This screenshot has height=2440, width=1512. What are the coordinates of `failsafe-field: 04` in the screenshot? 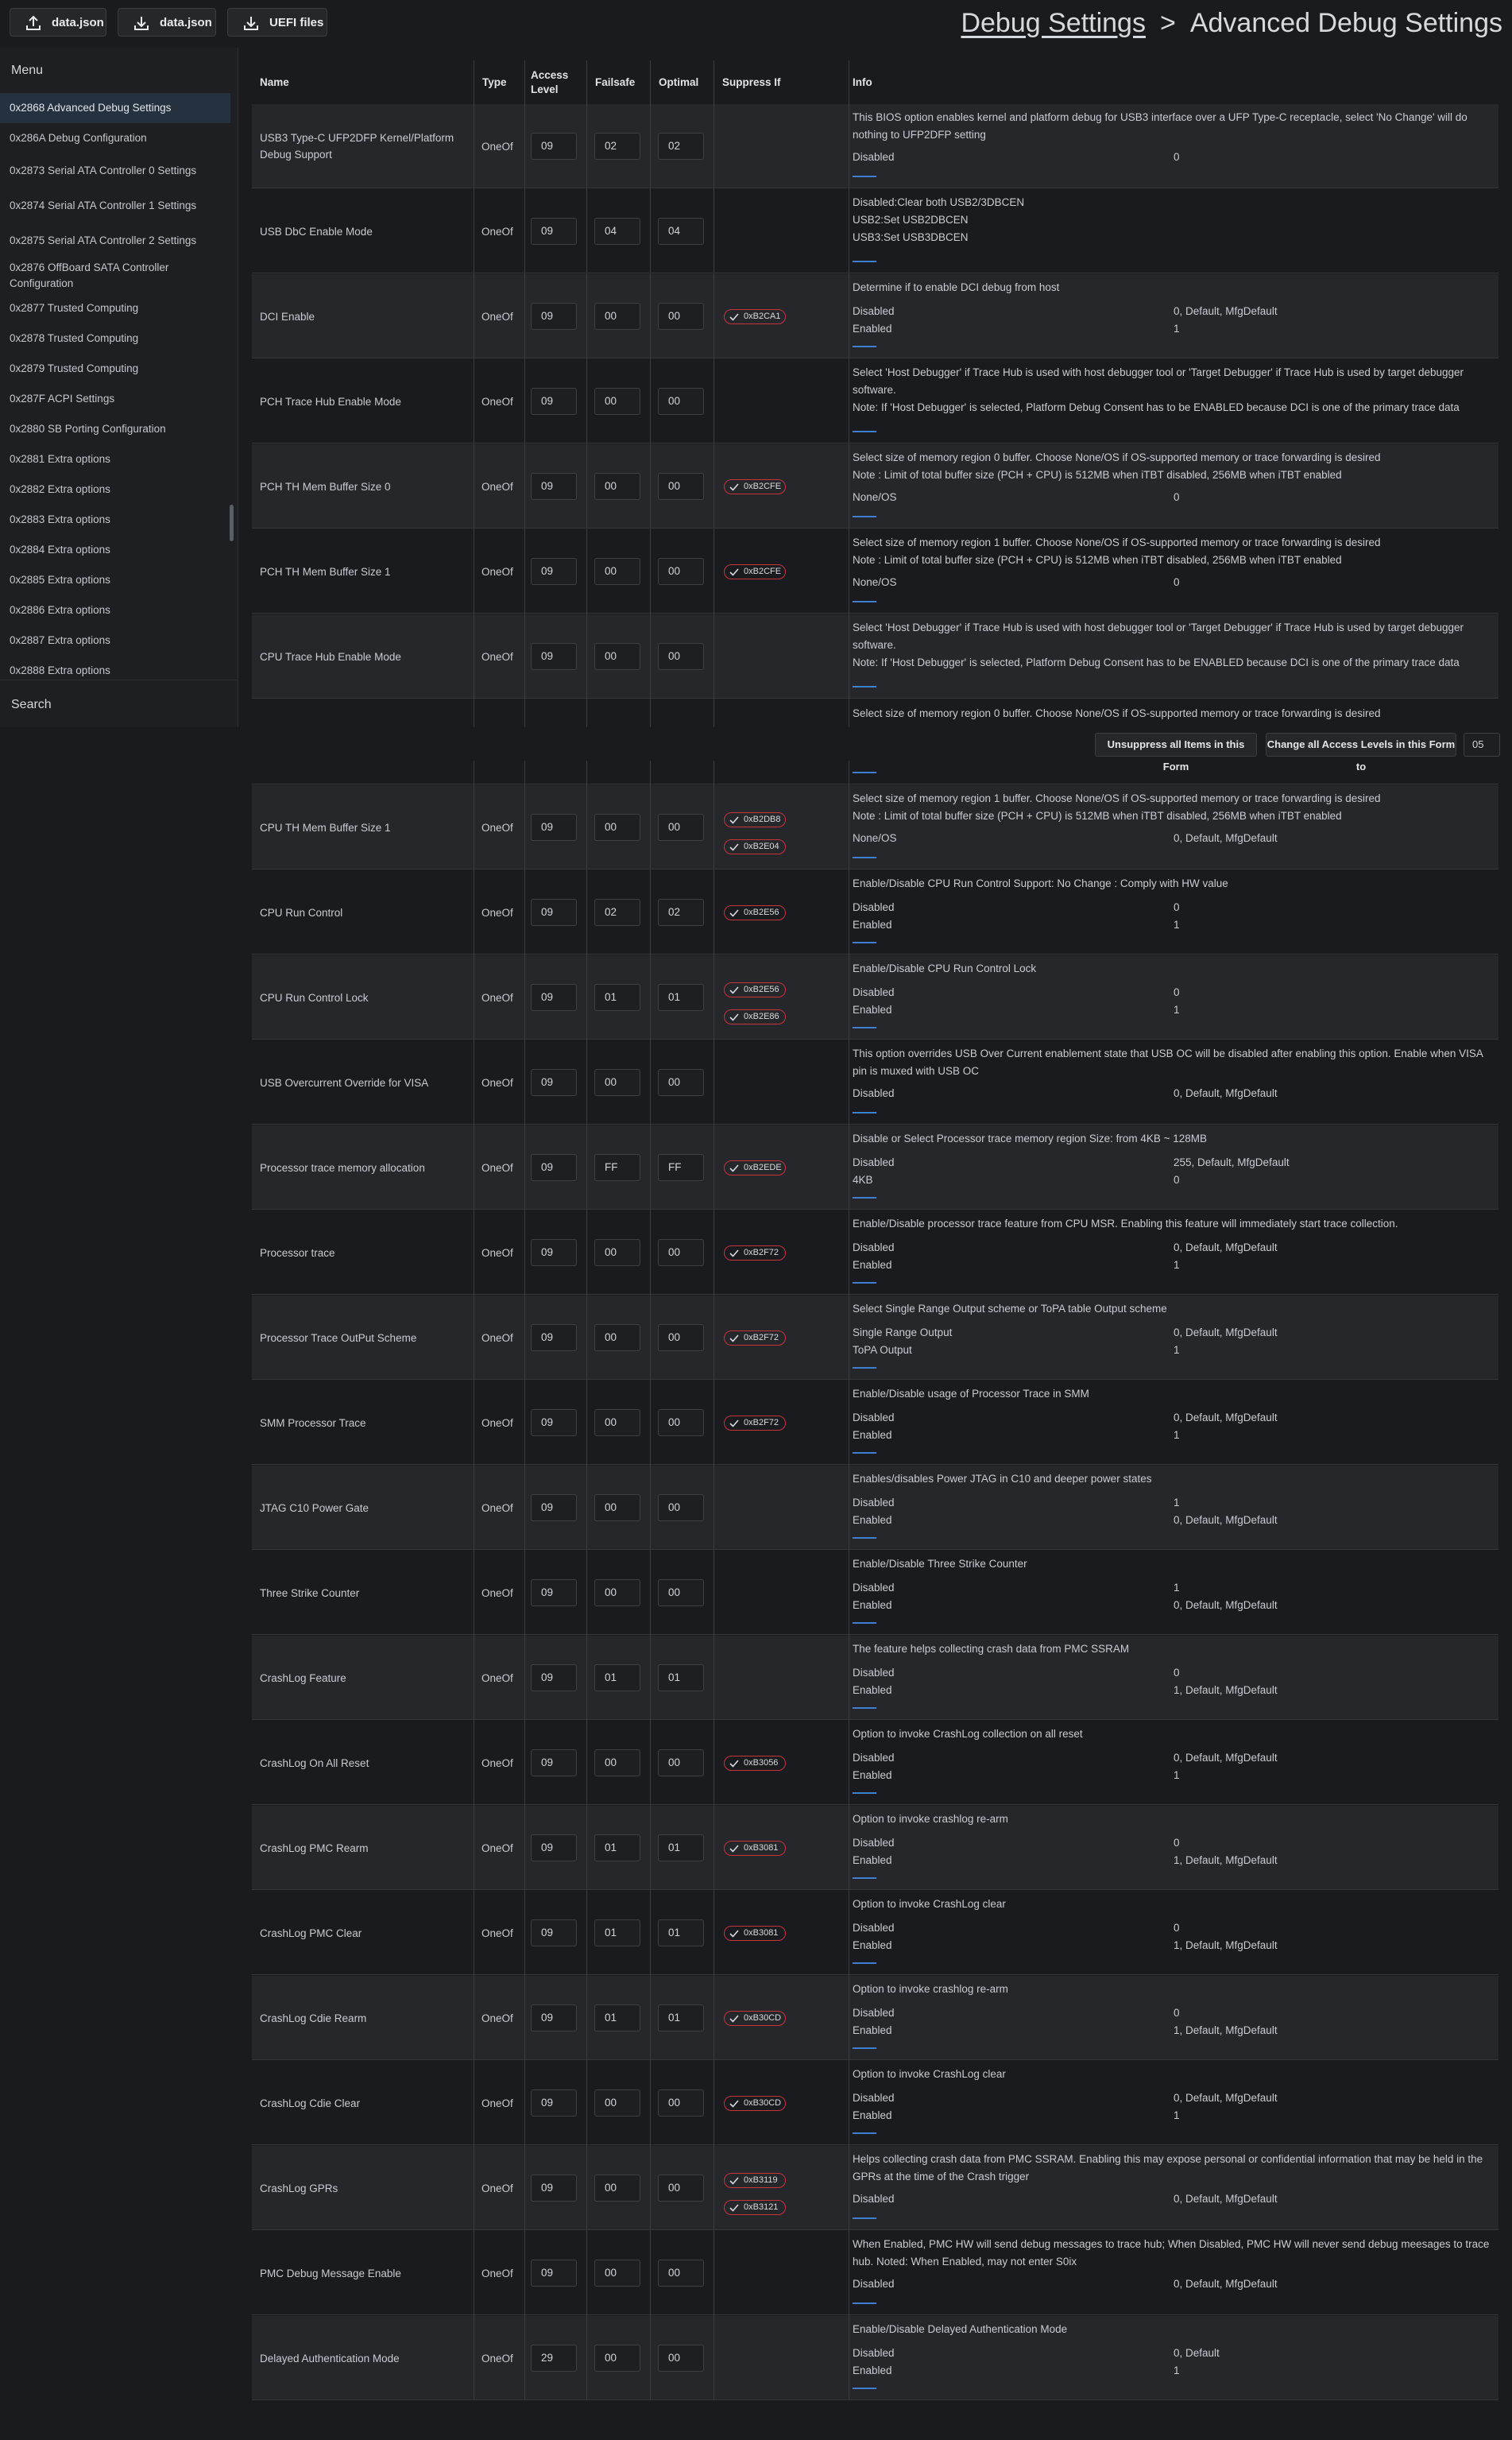 It's located at (617, 231).